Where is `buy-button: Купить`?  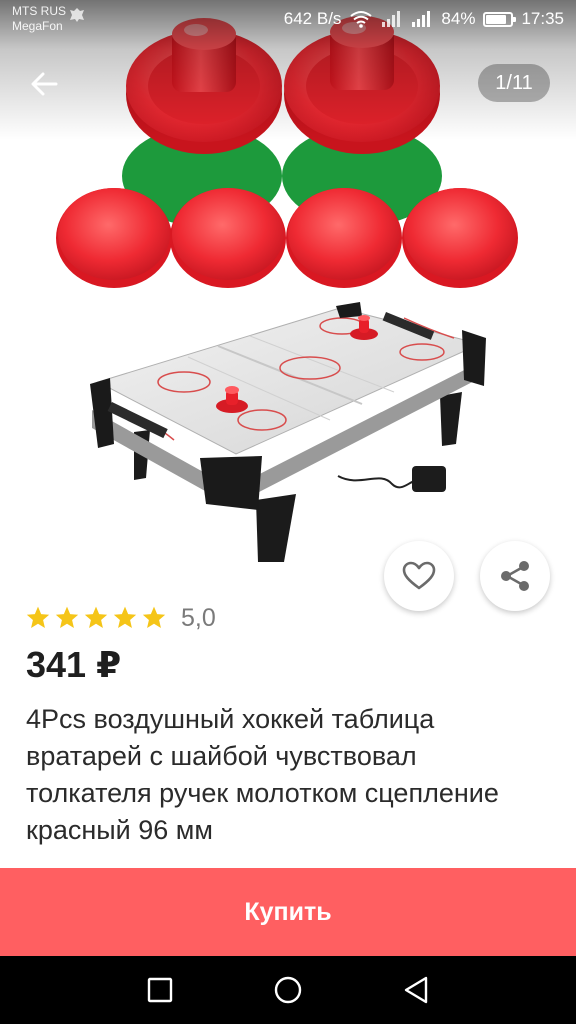
buy-button: Купить is located at coordinates (288, 912).